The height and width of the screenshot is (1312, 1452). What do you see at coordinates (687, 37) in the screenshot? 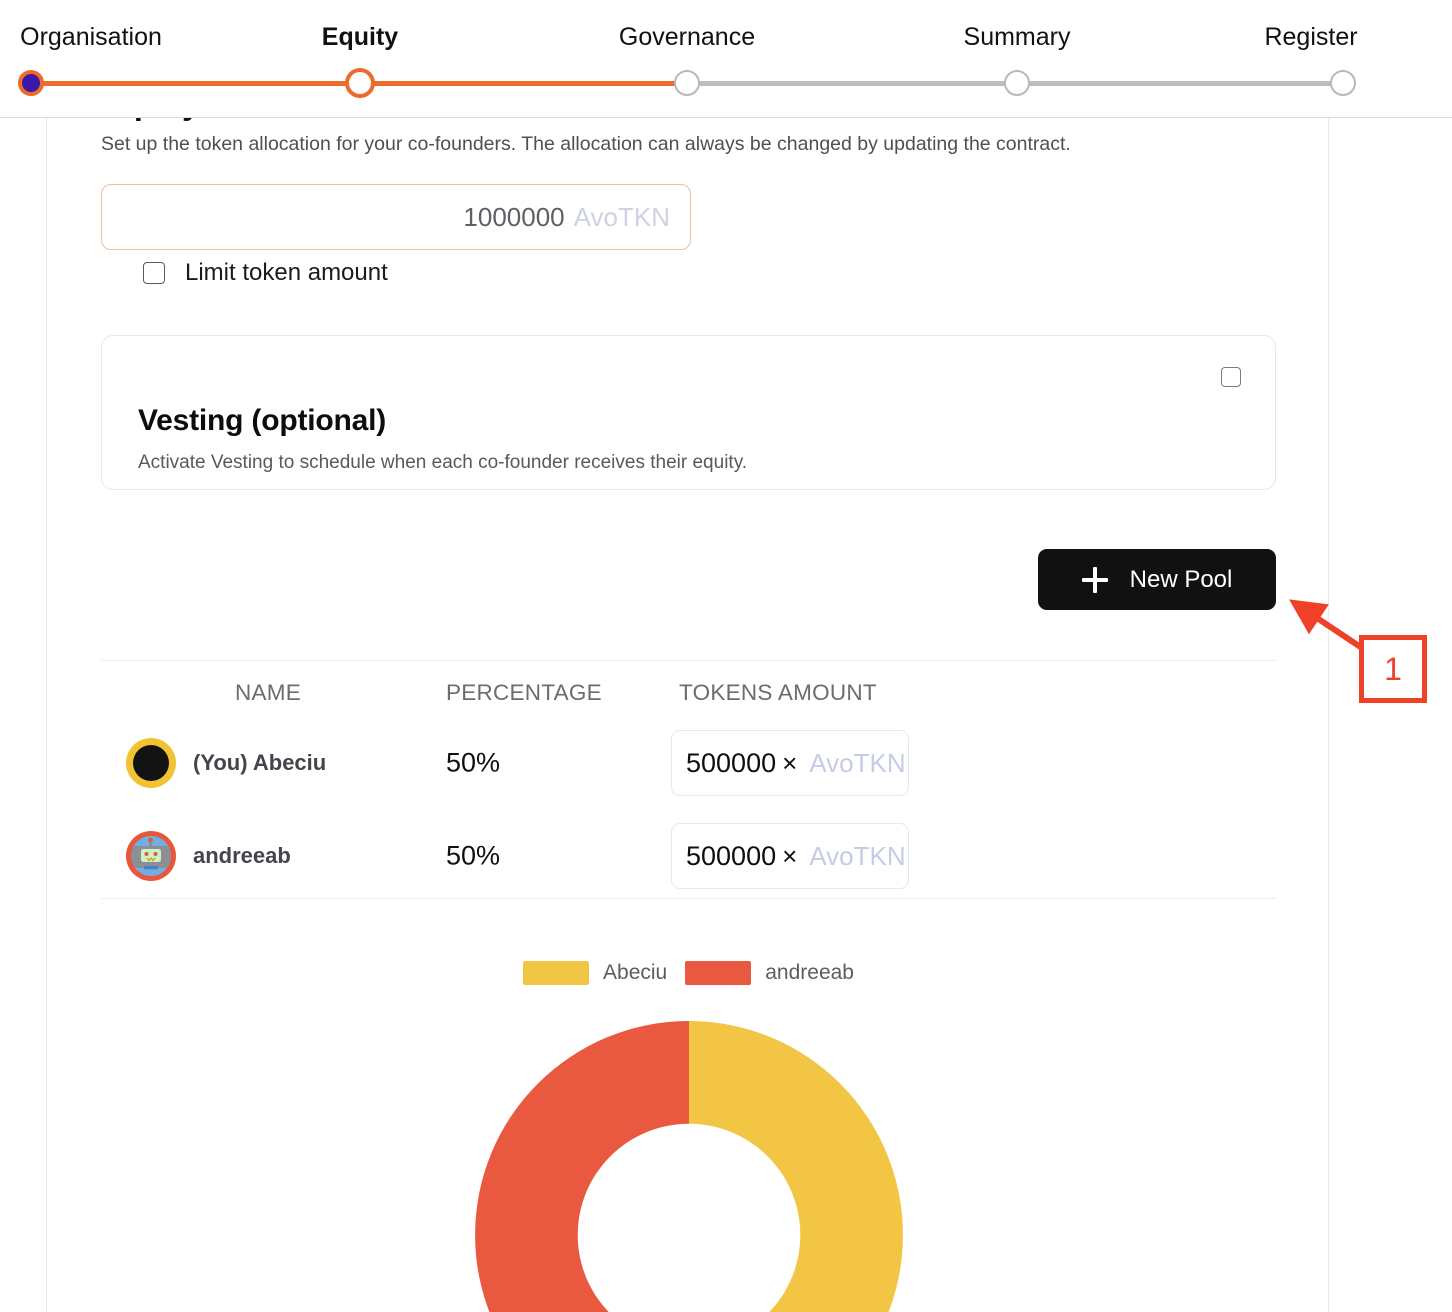
I see `step-label-governance: Governance` at bounding box center [687, 37].